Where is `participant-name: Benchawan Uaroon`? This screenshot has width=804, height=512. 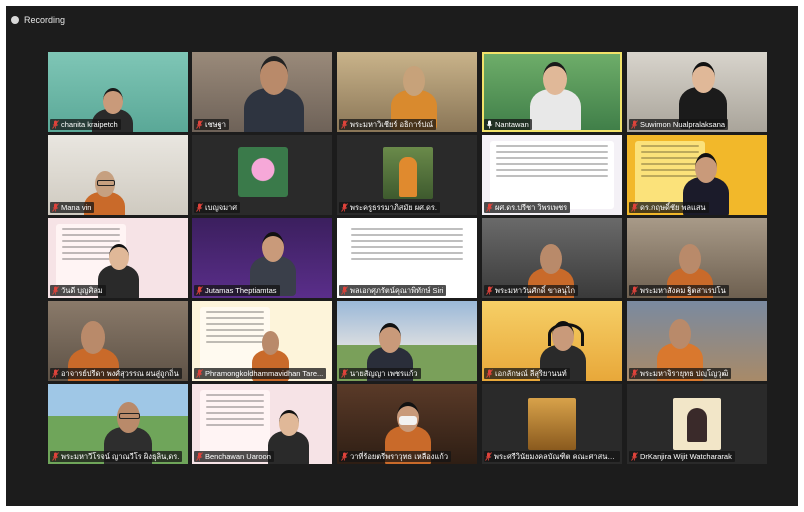
participant-name: Benchawan Uaroon is located at coordinates (238, 456).